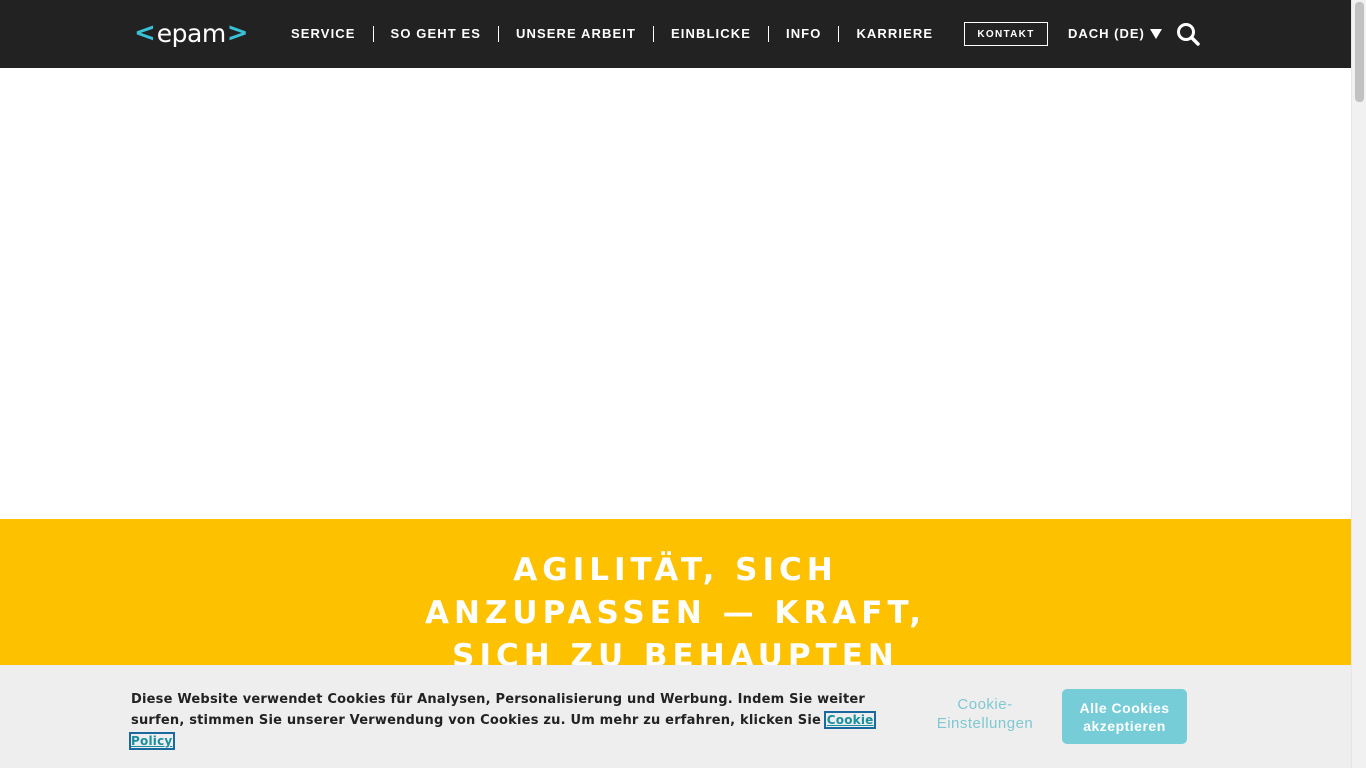 The height and width of the screenshot is (768, 1366). Describe the element at coordinates (323, 34) in the screenshot. I see `nav-item-service: SERVICE` at that location.